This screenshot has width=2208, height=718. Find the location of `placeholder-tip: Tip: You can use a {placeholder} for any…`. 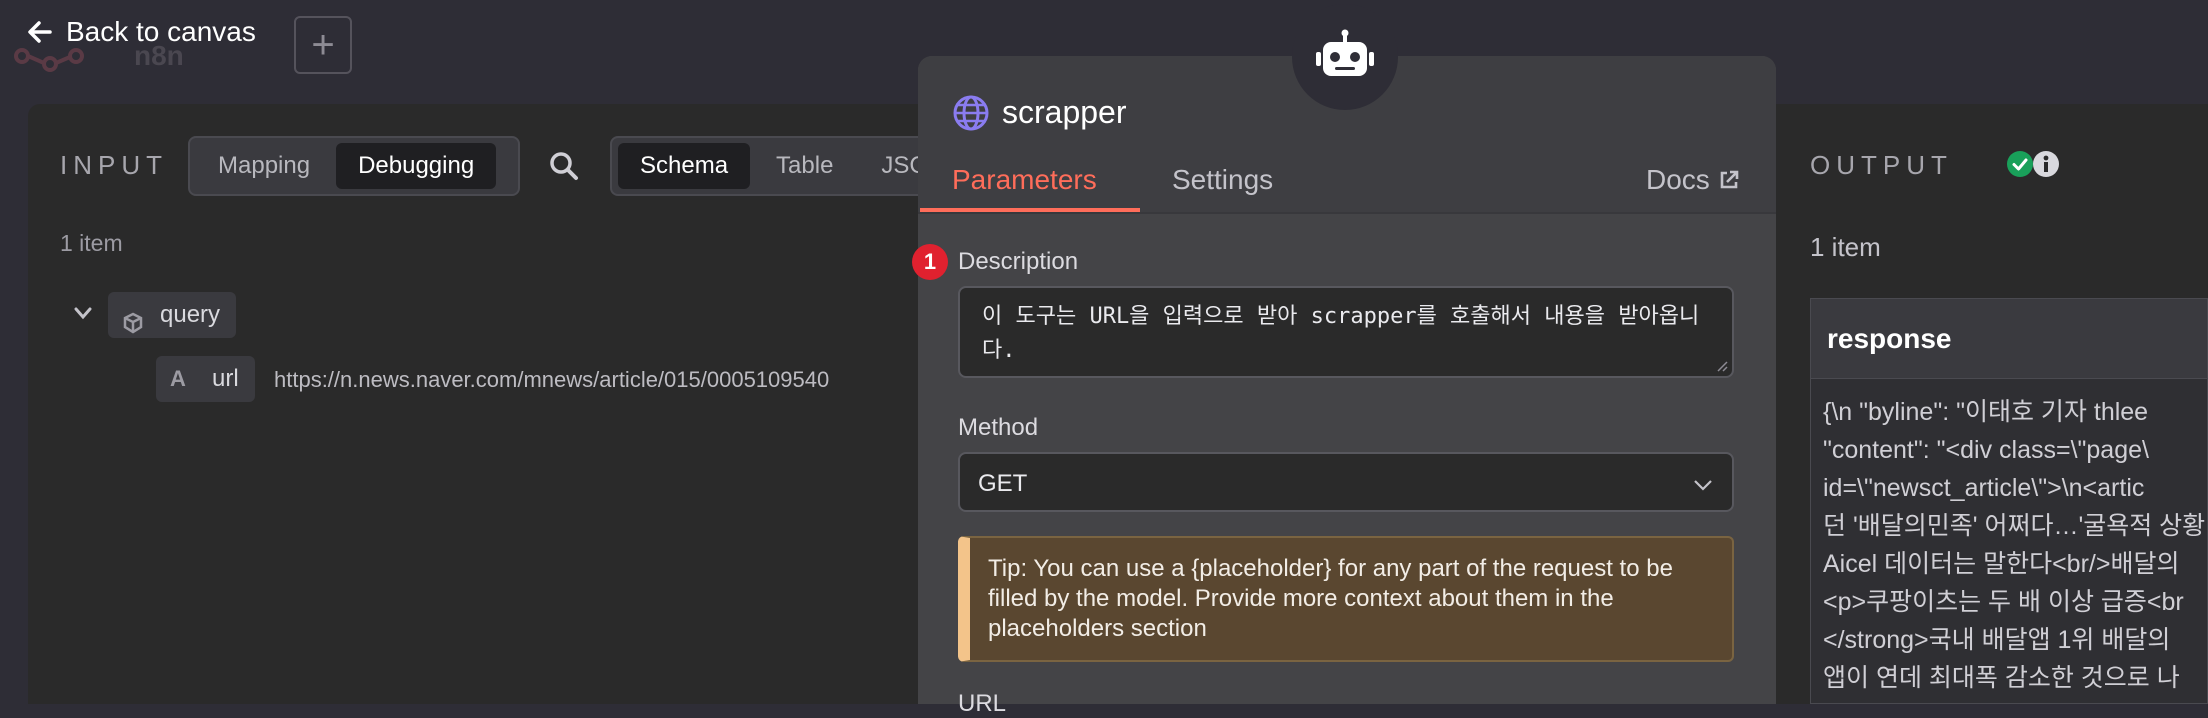

placeholder-tip: Tip: You can use a {placeholder} for any… is located at coordinates (1346, 599).